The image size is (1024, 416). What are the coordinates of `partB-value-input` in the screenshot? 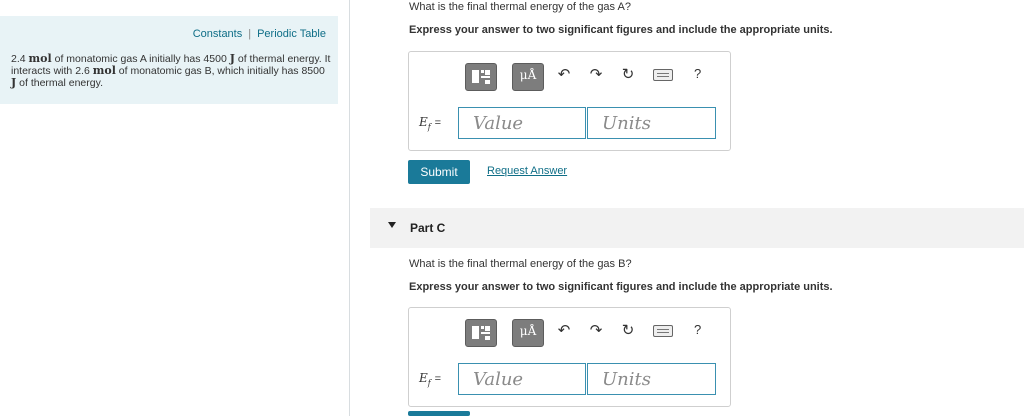 It's located at (522, 123).